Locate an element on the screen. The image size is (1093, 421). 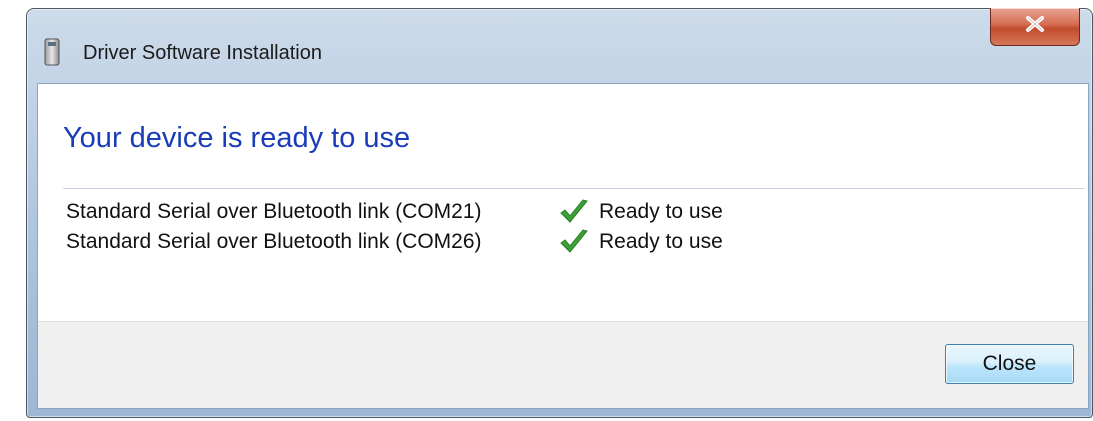
window-close-button is located at coordinates (1035, 27).